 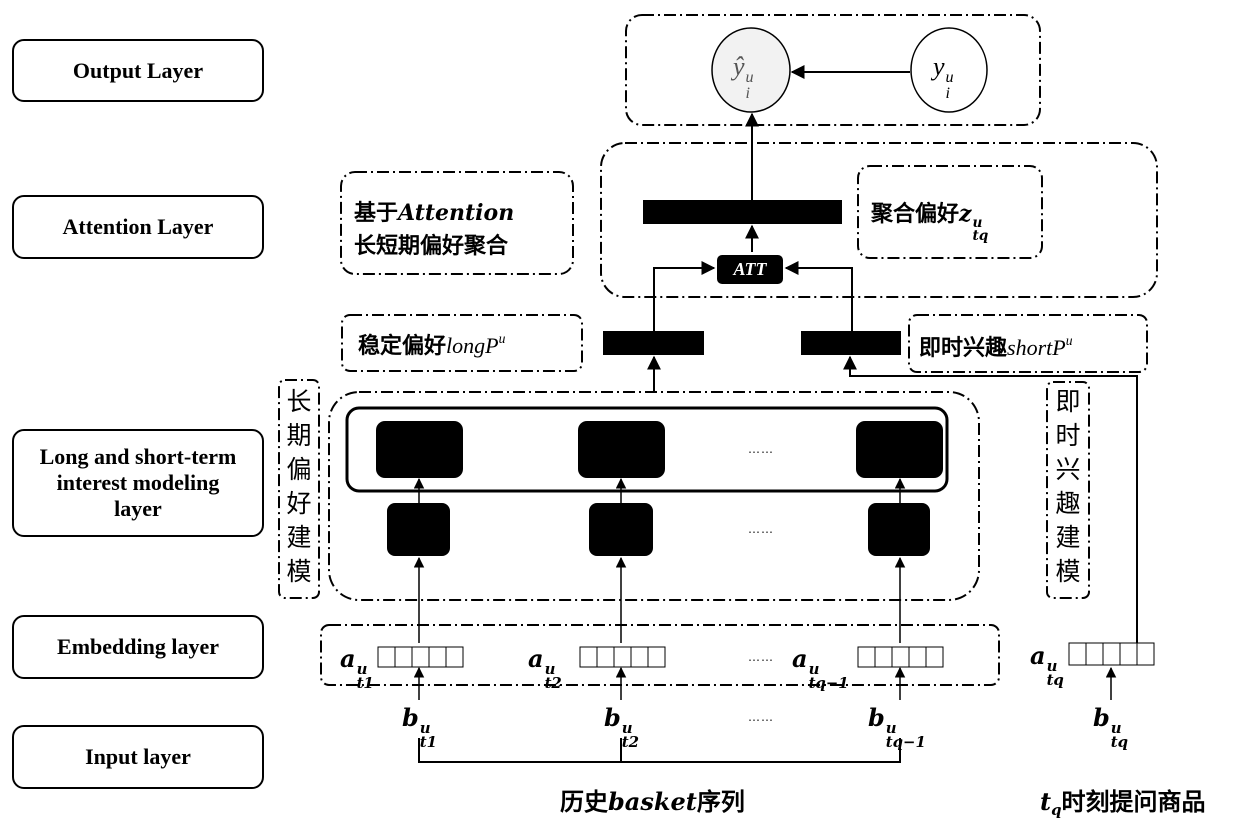 What do you see at coordinates (621, 726) in the screenshot?
I see `input-label-2: b u t2` at bounding box center [621, 726].